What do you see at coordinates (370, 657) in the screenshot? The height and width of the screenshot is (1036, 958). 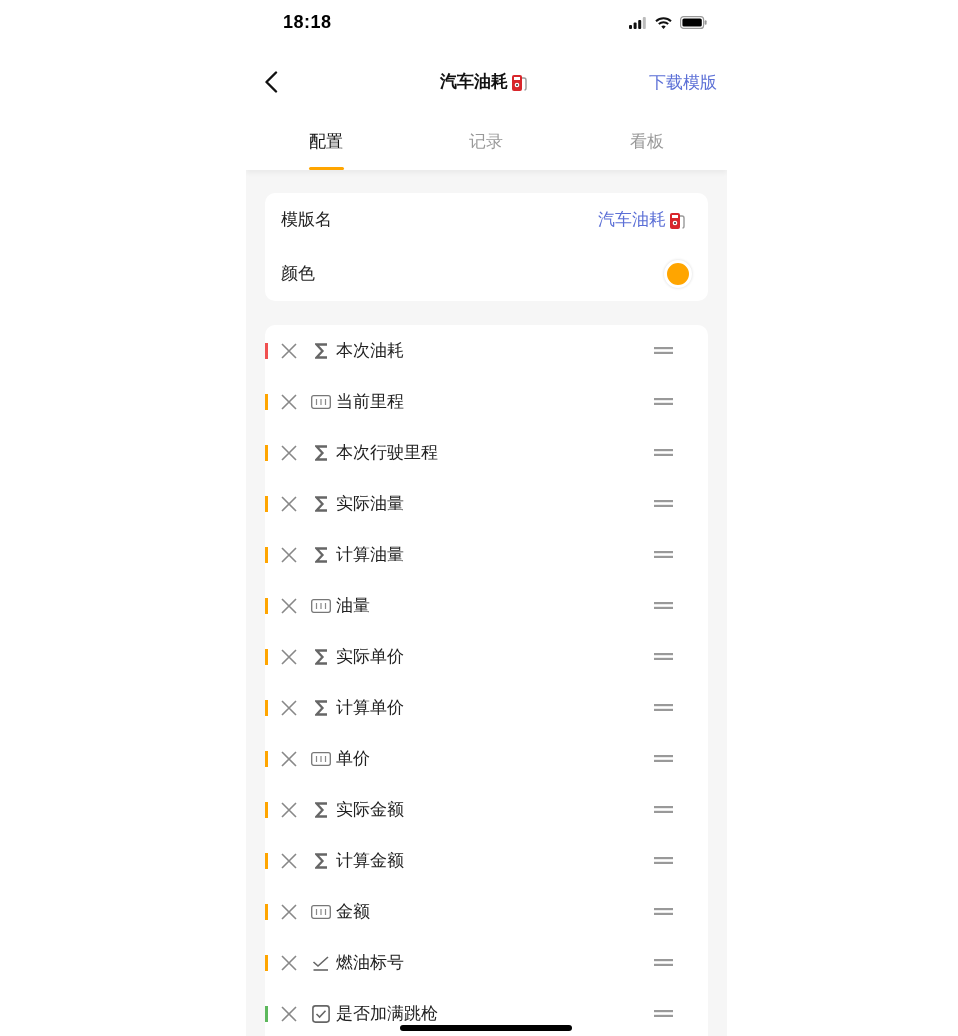 I see `field-label: 实际单价` at bounding box center [370, 657].